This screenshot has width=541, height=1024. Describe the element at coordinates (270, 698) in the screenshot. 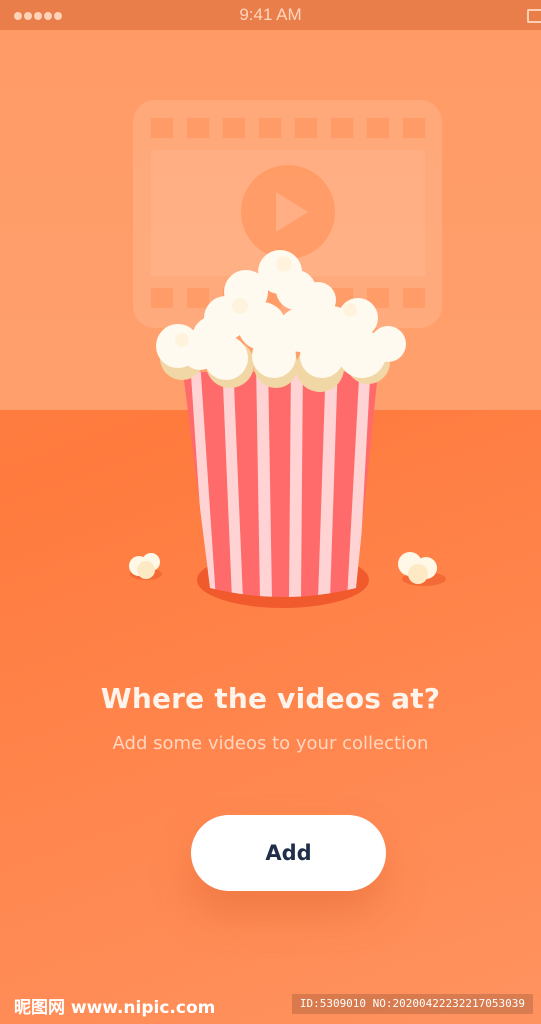

I see `empty-state-title: Where the videos at?` at that location.